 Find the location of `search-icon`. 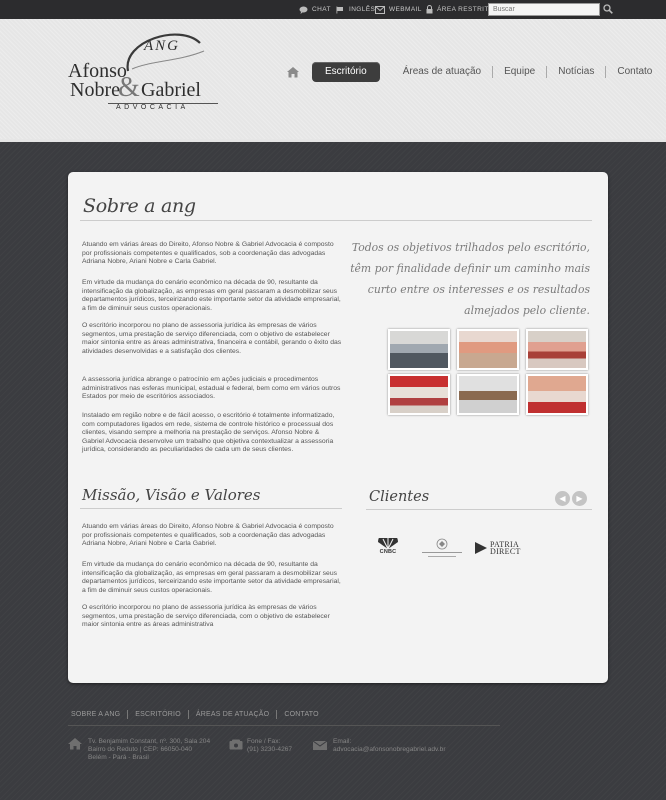

search-icon is located at coordinates (608, 9).